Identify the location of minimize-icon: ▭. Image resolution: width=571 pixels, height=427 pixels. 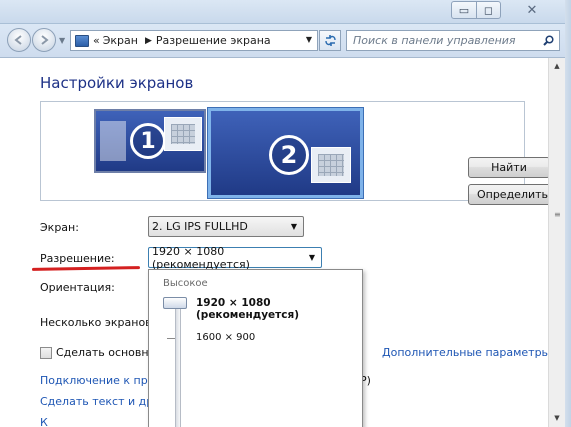
(464, 10).